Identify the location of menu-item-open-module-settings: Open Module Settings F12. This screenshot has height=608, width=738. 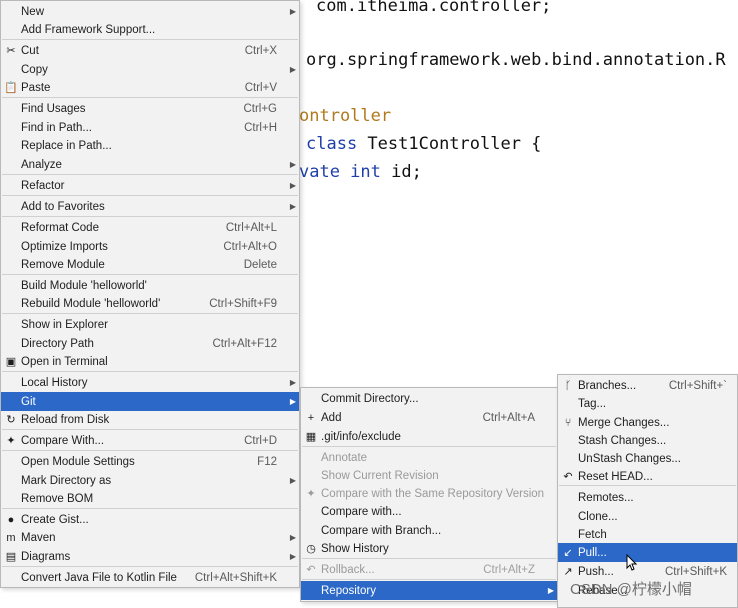
(150, 461).